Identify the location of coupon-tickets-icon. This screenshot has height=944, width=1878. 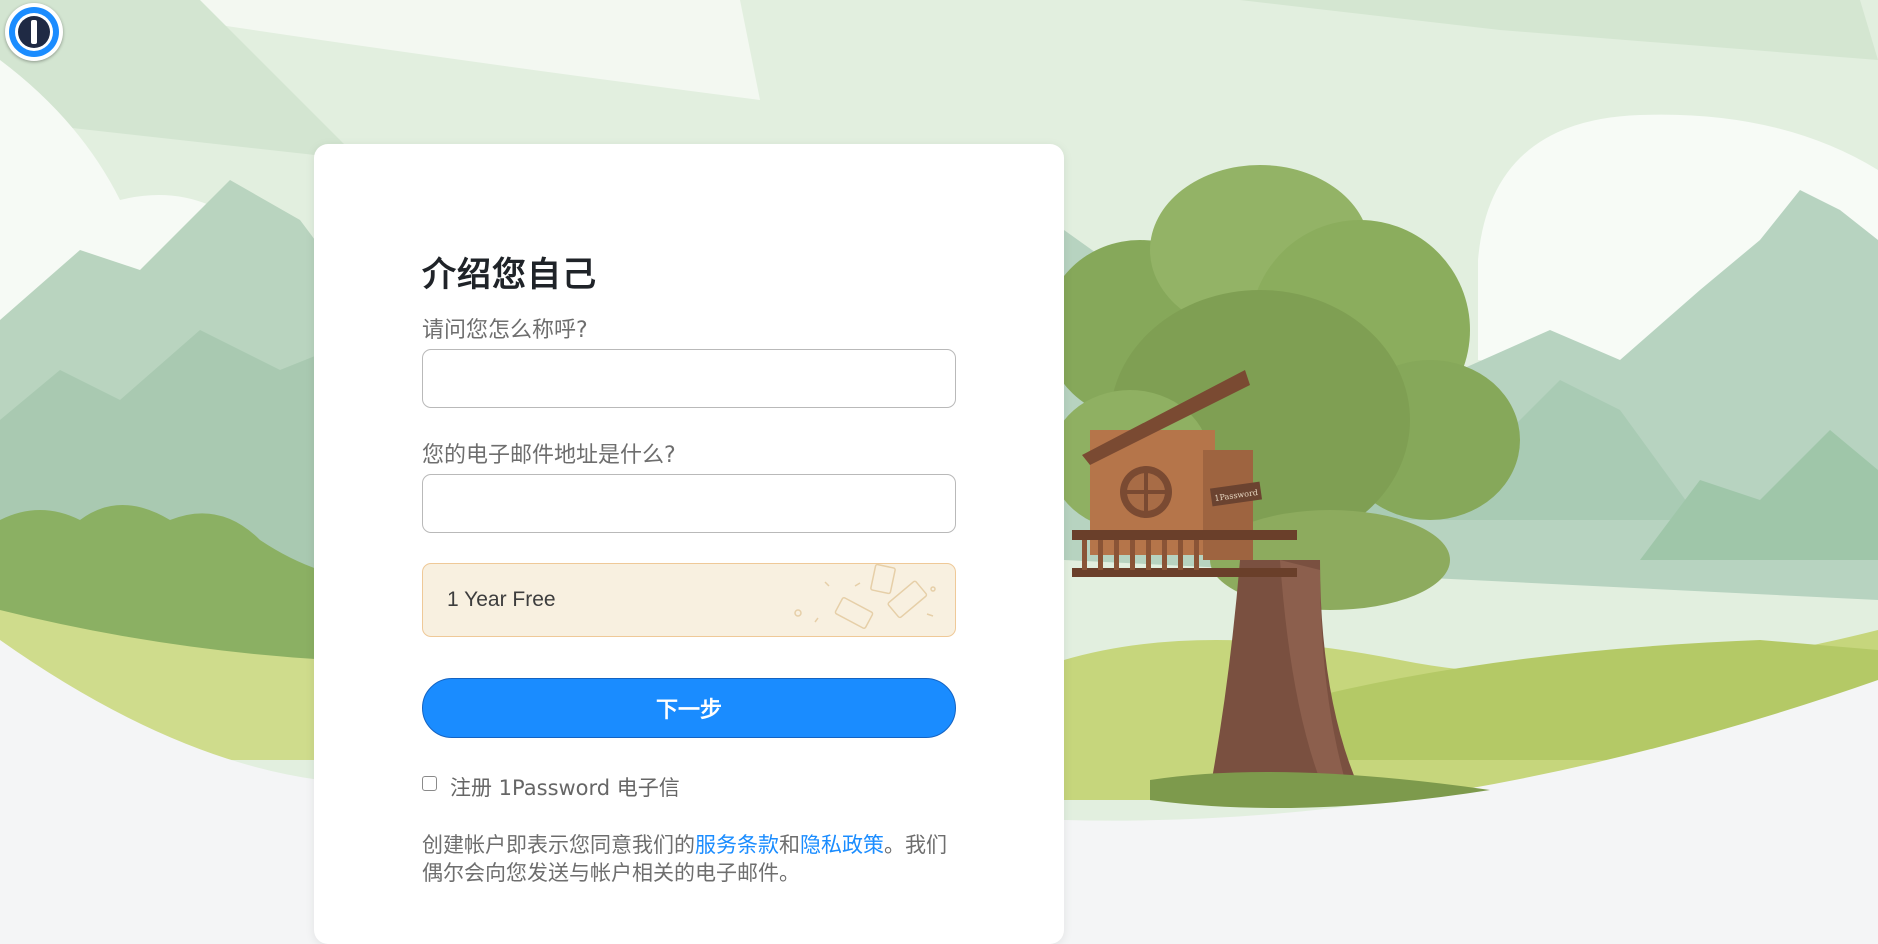
(865, 596).